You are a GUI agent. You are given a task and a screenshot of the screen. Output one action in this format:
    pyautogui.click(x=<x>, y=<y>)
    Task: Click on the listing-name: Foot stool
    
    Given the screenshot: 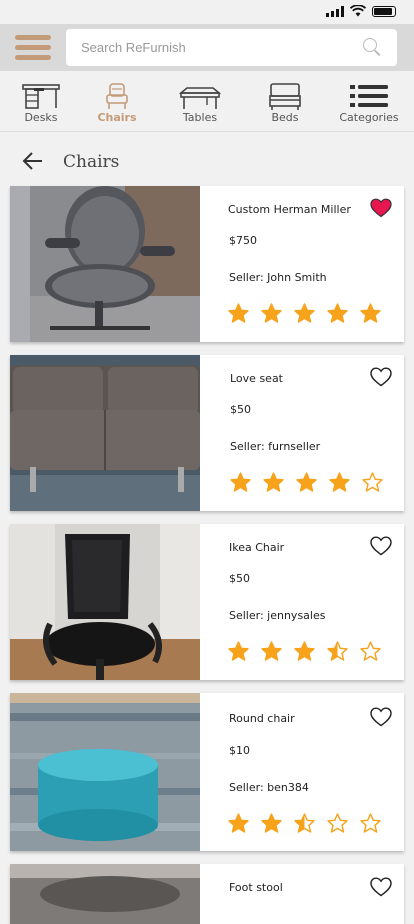 What is the action you would take?
    pyautogui.click(x=256, y=887)
    